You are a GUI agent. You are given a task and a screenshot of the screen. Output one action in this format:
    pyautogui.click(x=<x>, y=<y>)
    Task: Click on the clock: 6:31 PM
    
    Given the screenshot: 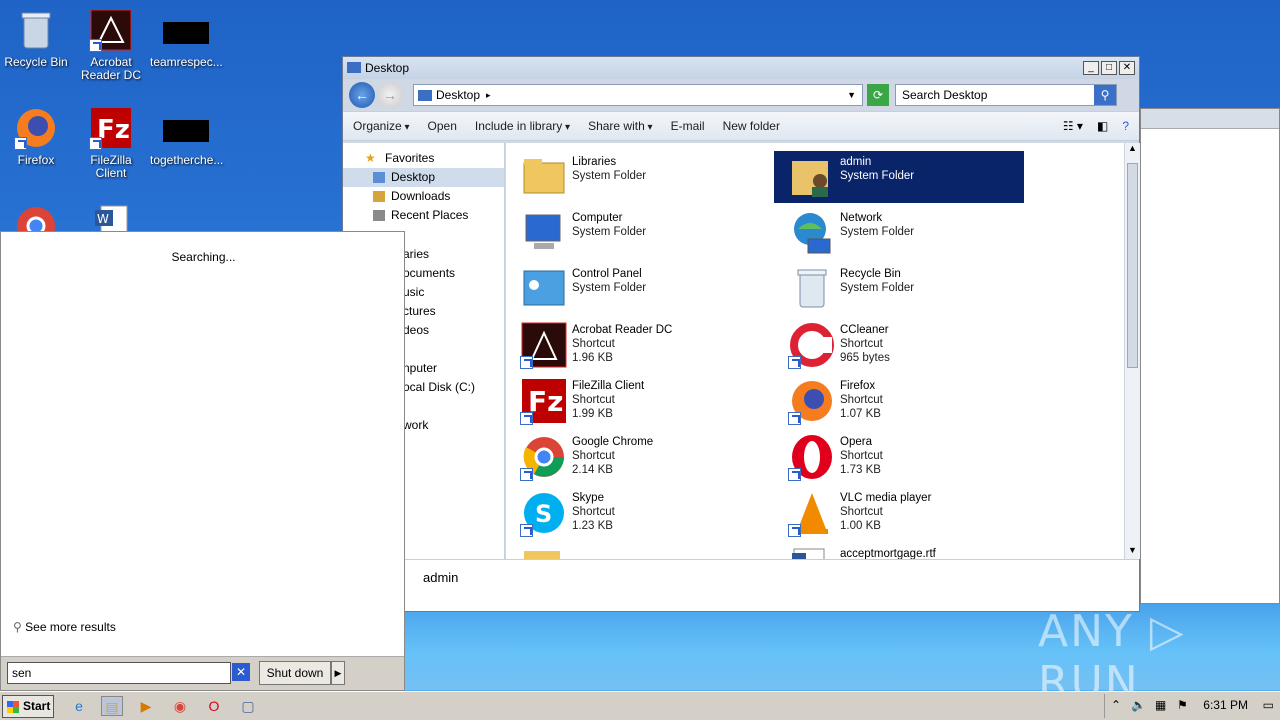 What is the action you would take?
    pyautogui.click(x=1225, y=705)
    